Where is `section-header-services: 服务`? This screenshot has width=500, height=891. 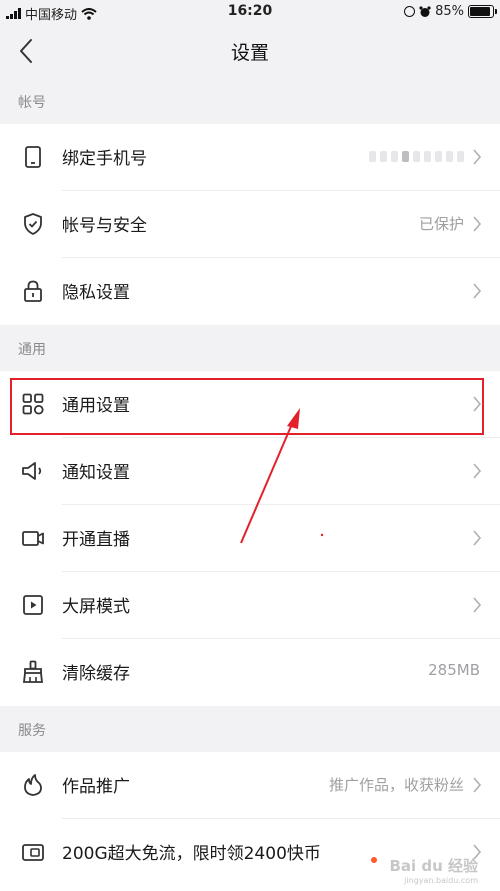 section-header-services: 服务 is located at coordinates (250, 729).